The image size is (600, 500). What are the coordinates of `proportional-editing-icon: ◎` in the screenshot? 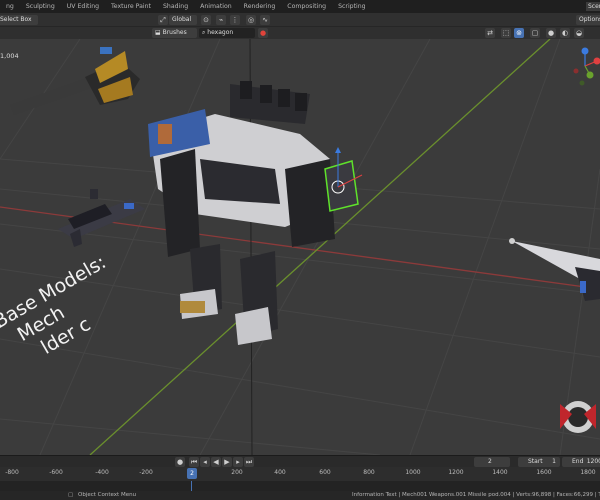 It's located at (251, 20).